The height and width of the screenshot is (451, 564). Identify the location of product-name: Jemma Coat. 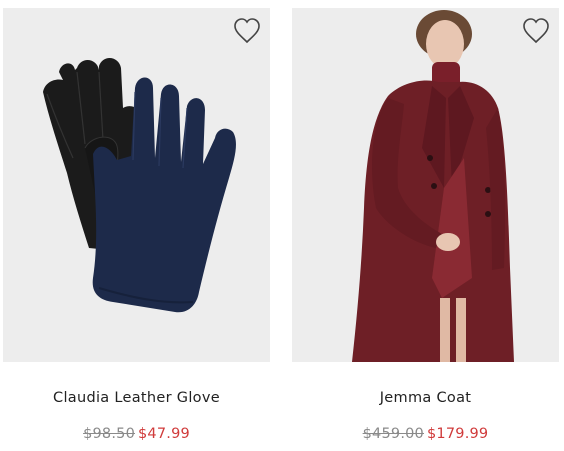
(425, 398).